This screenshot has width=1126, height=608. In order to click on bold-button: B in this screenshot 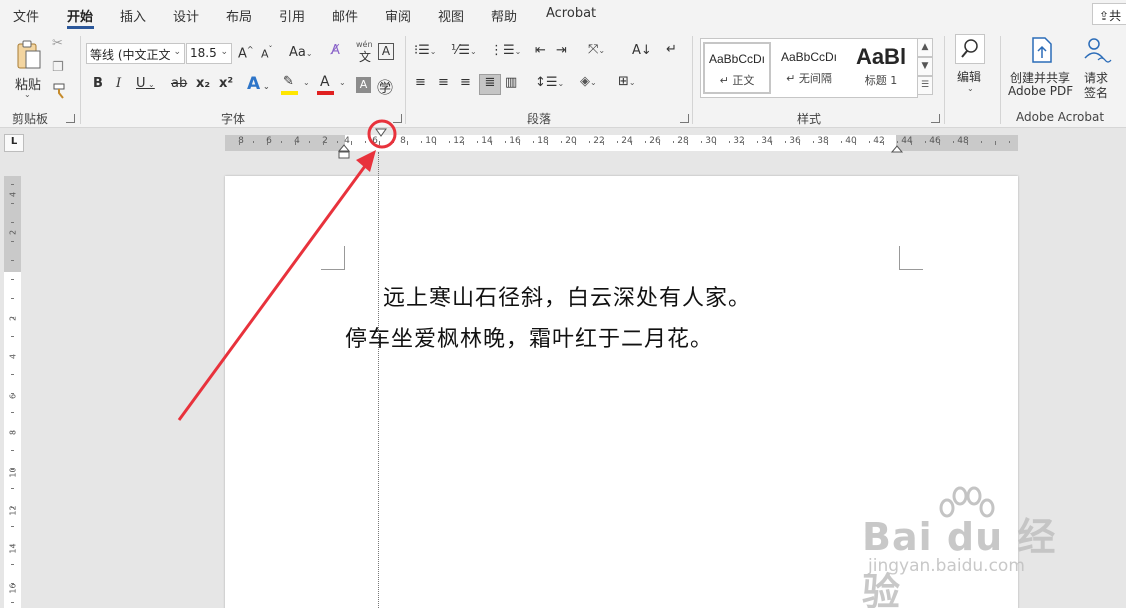, I will do `click(98, 83)`.